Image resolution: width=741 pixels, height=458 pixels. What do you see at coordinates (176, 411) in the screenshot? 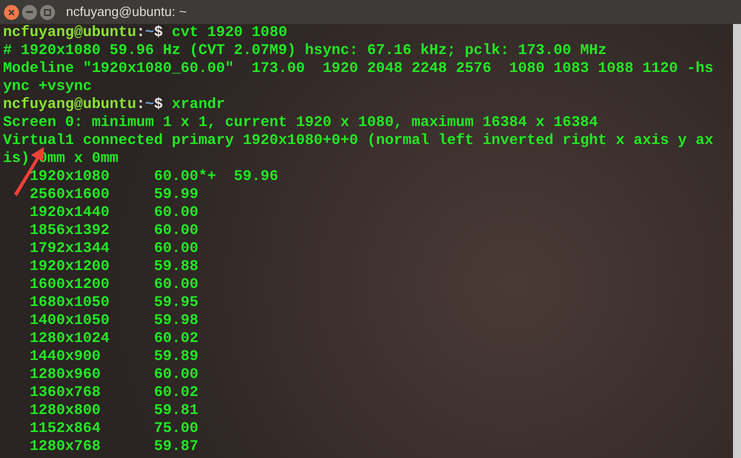
I see `mode-refresh-rates: 59.81` at bounding box center [176, 411].